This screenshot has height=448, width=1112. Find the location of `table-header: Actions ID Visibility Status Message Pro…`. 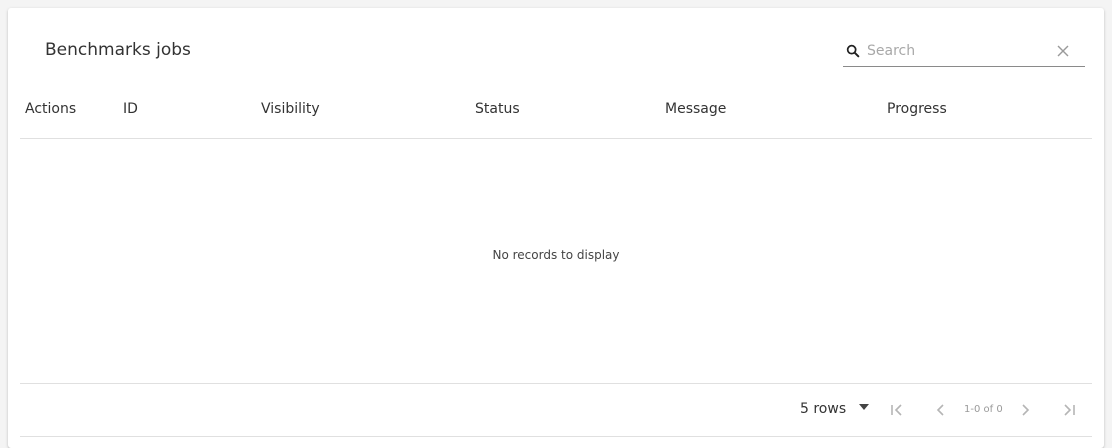

table-header: Actions ID Visibility Status Message Pro… is located at coordinates (556, 116).